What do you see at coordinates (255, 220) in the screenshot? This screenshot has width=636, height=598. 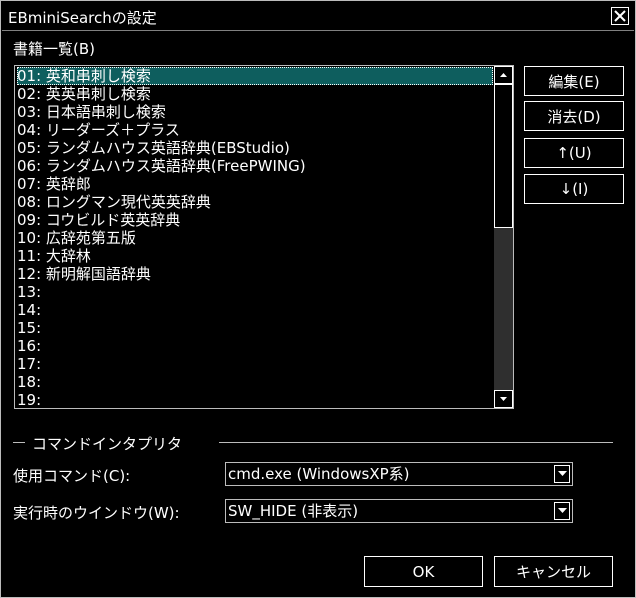 I see `book-list-item: 09: コウビルド英英辞典` at bounding box center [255, 220].